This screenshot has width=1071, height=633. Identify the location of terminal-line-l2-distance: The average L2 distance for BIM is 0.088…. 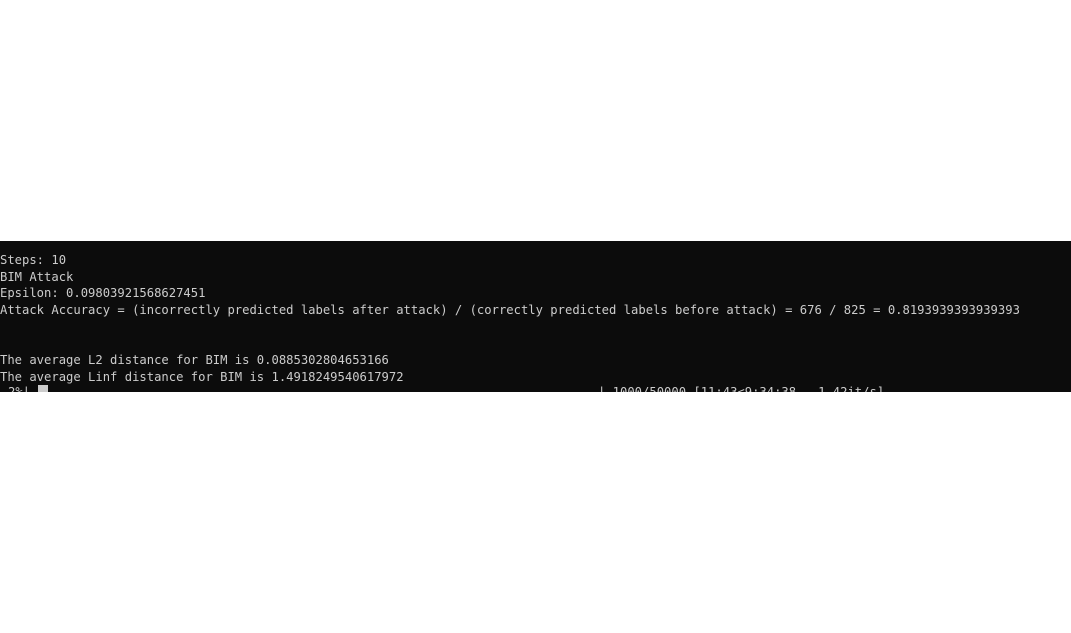
(194, 360).